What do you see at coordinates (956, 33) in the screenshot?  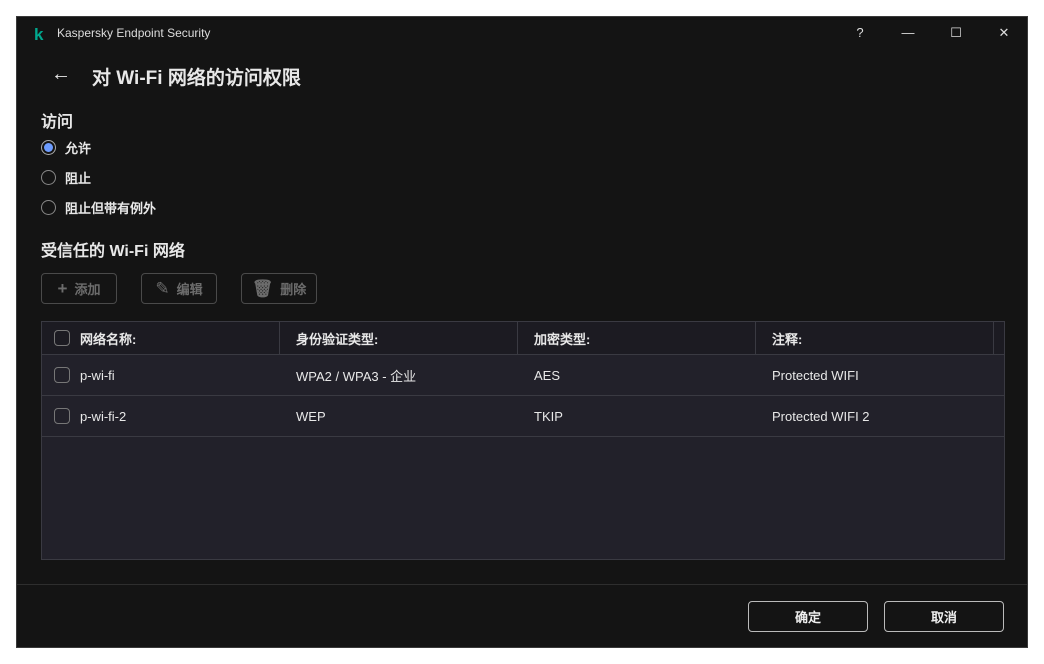 I see `maximize-button: ☐` at bounding box center [956, 33].